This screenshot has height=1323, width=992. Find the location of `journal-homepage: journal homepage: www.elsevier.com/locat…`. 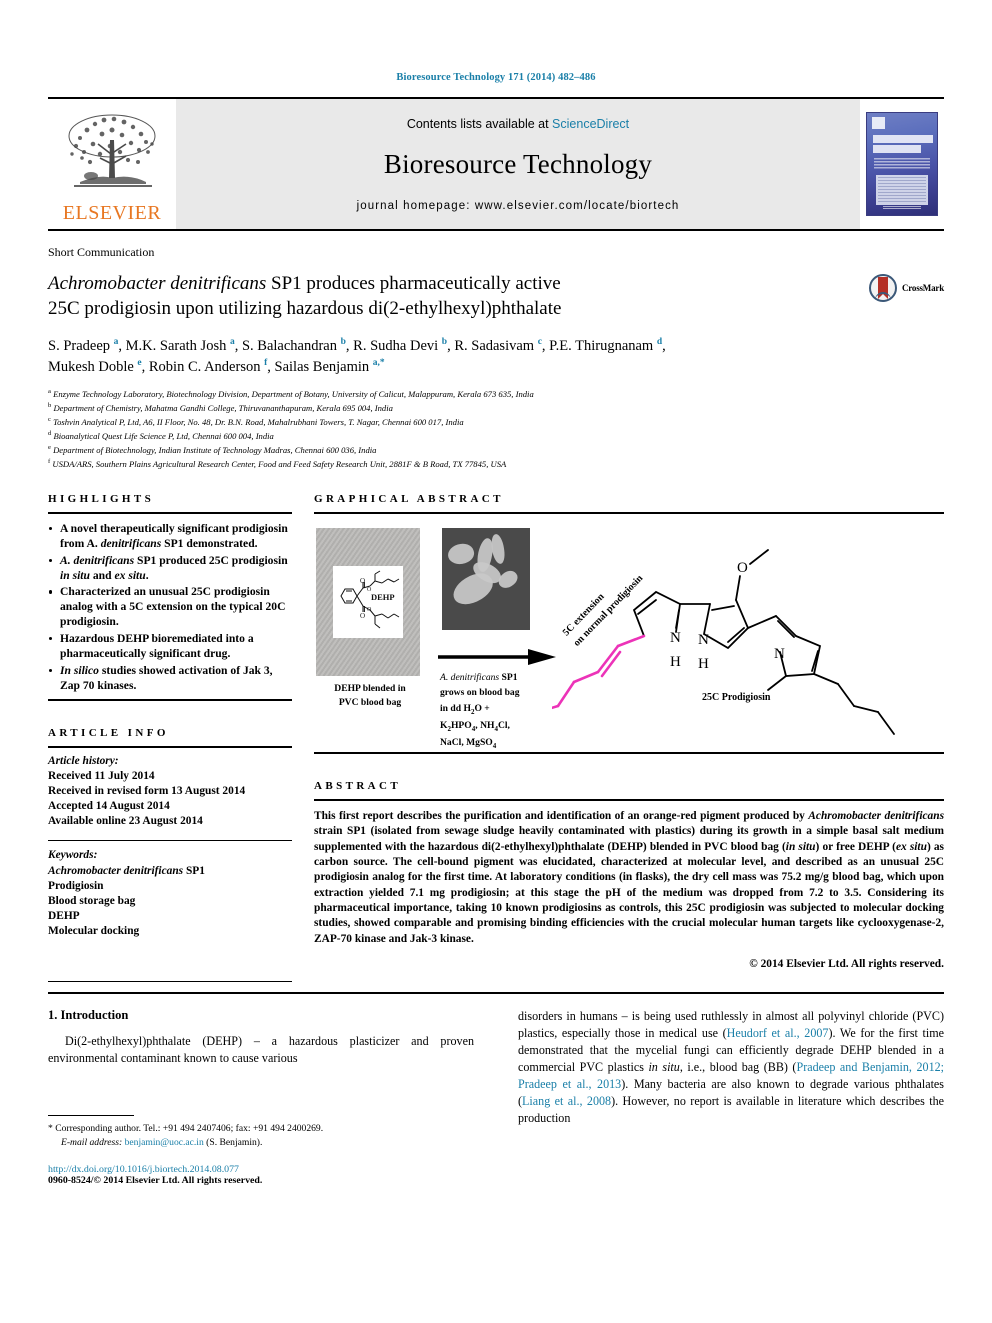

journal-homepage: journal homepage: www.elsevier.com/locat… is located at coordinates (518, 206).